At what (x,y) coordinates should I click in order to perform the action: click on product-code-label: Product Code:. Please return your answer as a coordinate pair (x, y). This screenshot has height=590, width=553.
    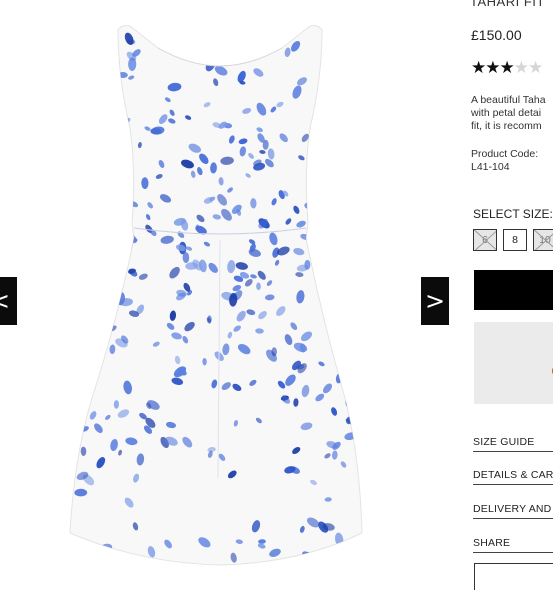
    Looking at the image, I should click on (505, 154).